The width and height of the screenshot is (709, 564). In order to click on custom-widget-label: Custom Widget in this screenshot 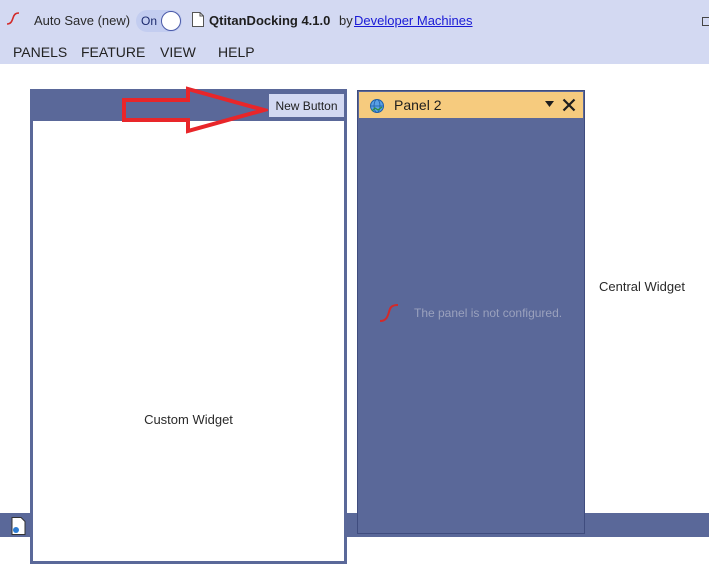, I will do `click(188, 419)`.